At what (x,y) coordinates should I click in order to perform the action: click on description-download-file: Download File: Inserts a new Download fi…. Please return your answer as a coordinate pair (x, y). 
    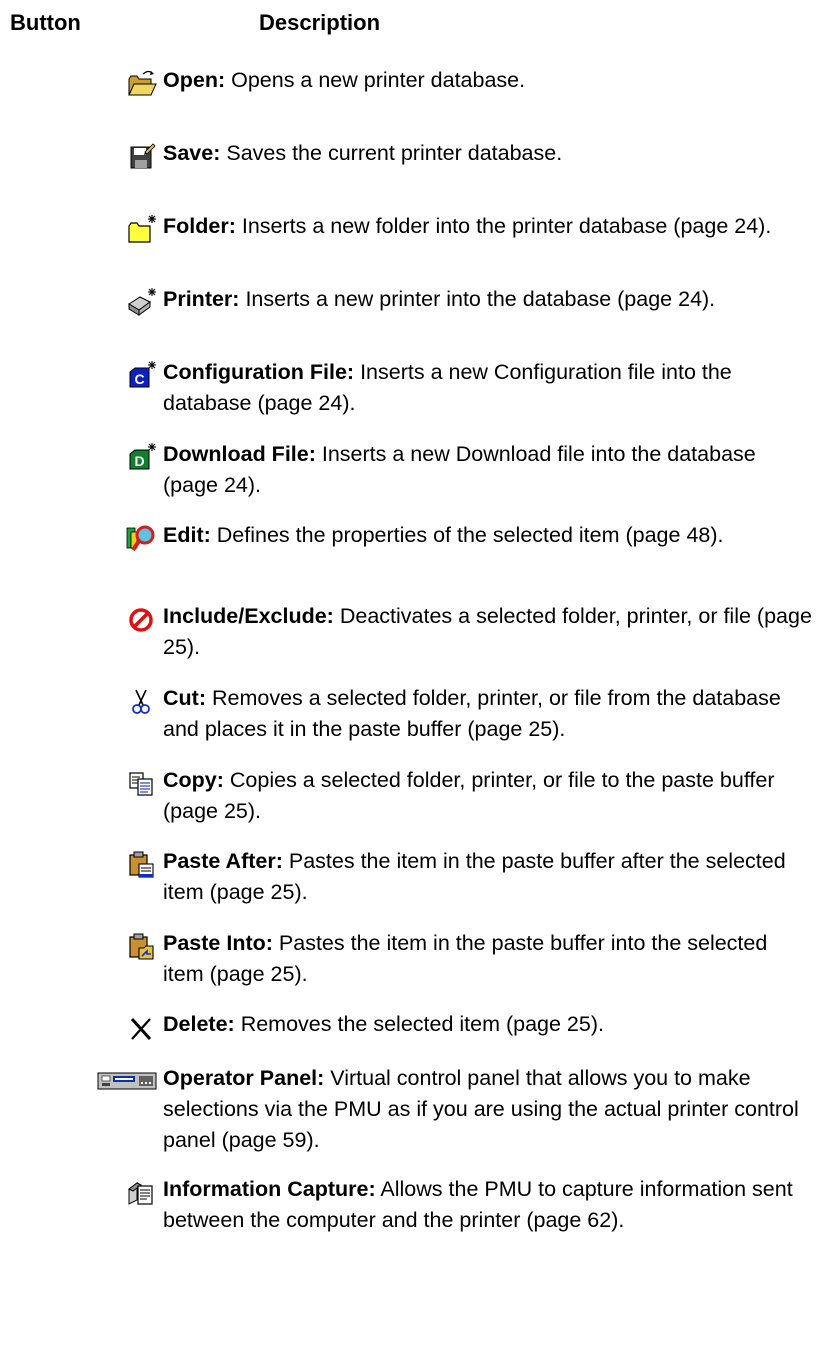
    Looking at the image, I should click on (488, 470).